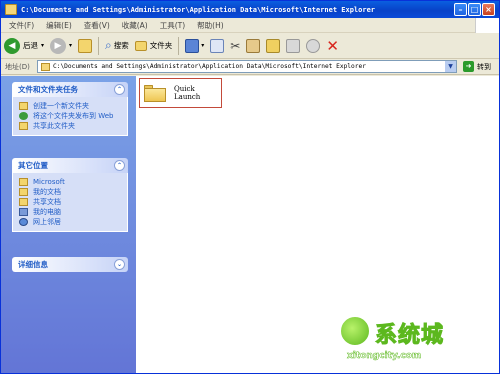 The image size is (500, 374). What do you see at coordinates (30, 45) in the screenshot?
I see `back-label: 后退` at bounding box center [30, 45].